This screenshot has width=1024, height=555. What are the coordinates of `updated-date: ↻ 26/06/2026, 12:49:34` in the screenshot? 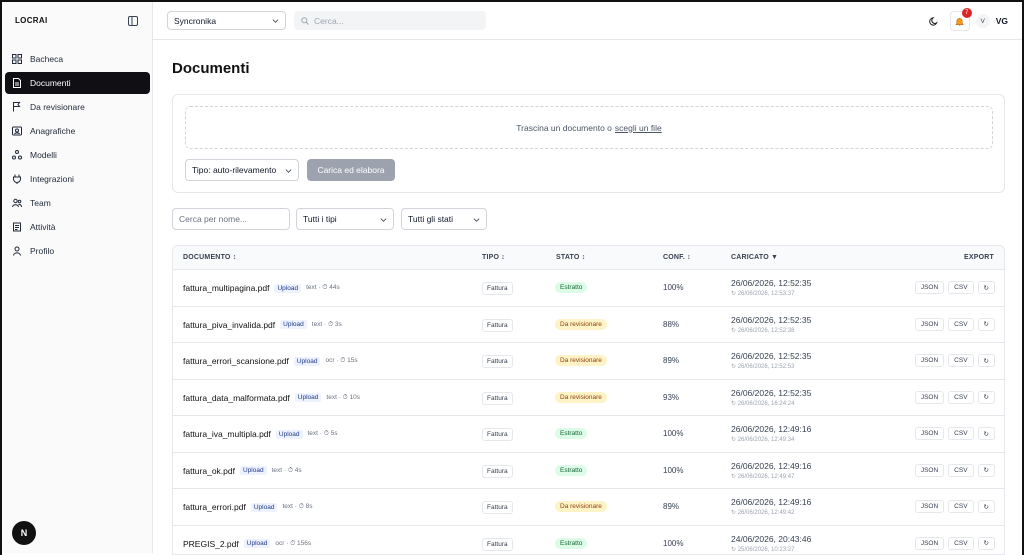 It's located at (763, 440).